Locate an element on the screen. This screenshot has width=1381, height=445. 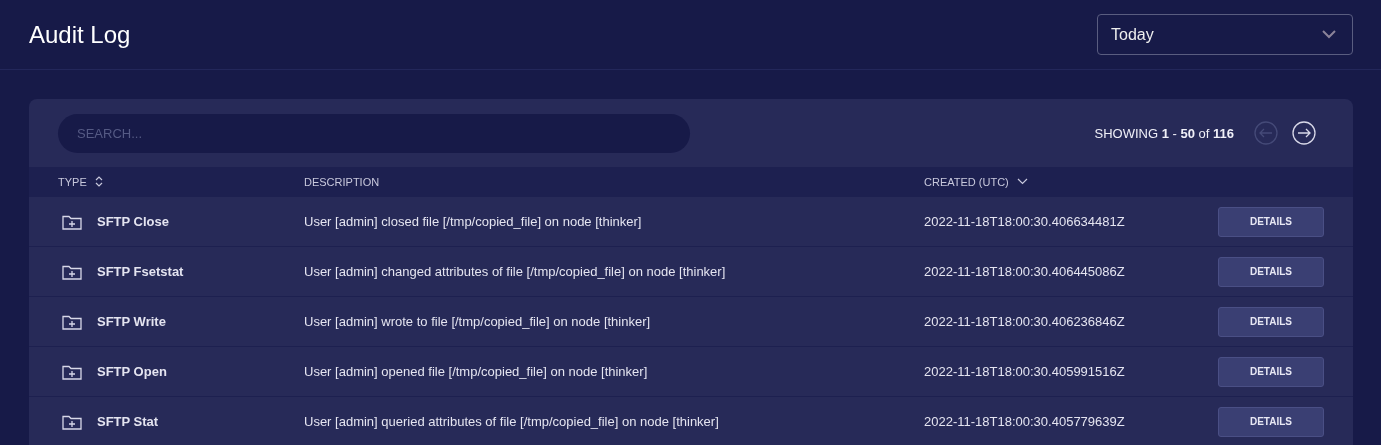
created-timestamp: 2022-11-18T18:00:30.405991516Z is located at coordinates (1024, 371).